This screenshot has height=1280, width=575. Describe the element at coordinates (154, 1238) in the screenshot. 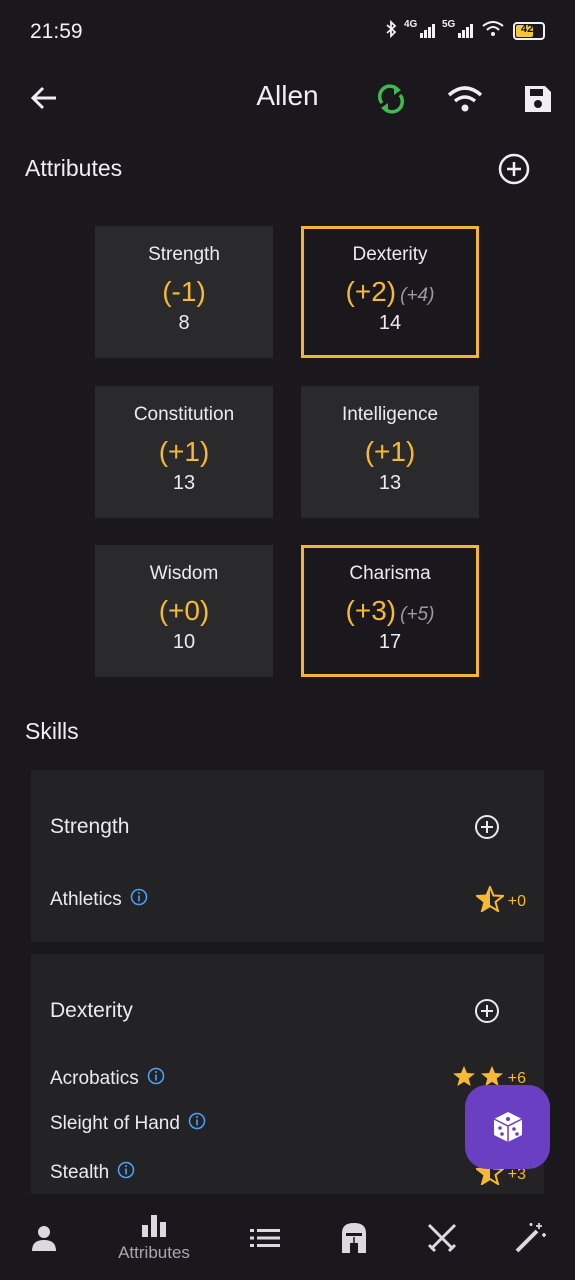

I see `nav-attributes: Attributes` at that location.